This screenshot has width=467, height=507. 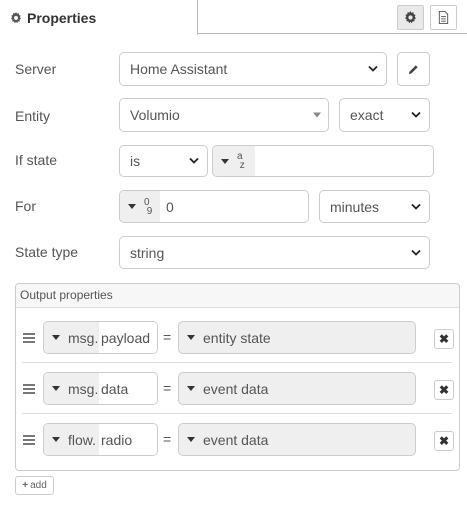 What do you see at coordinates (147, 252) in the screenshot?
I see `state-type-value: string` at bounding box center [147, 252].